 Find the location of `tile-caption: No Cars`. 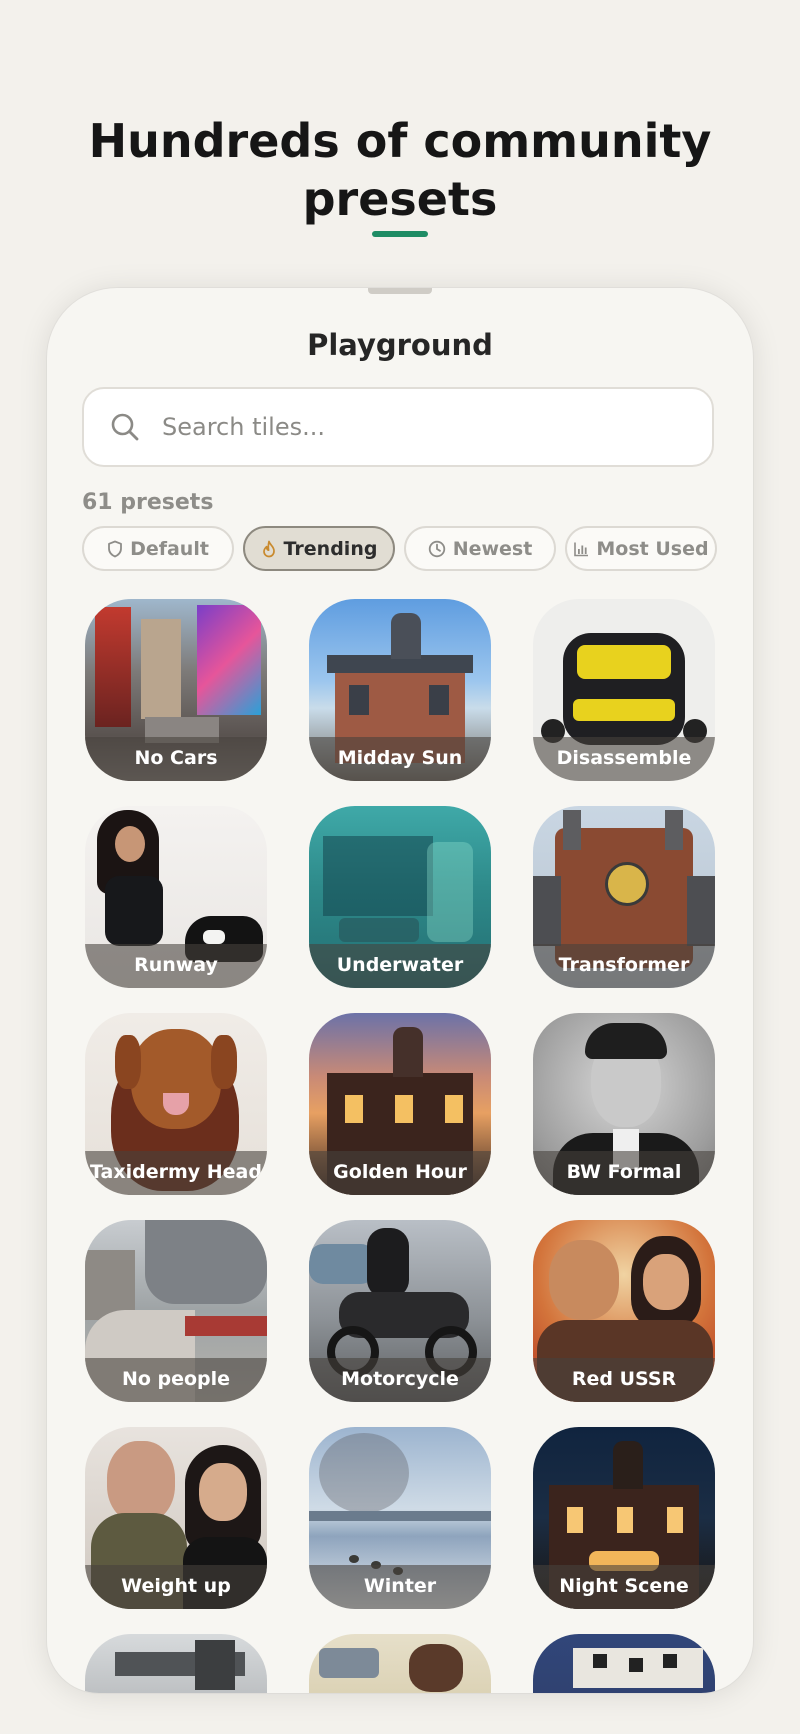

tile-caption: No Cars is located at coordinates (176, 759).